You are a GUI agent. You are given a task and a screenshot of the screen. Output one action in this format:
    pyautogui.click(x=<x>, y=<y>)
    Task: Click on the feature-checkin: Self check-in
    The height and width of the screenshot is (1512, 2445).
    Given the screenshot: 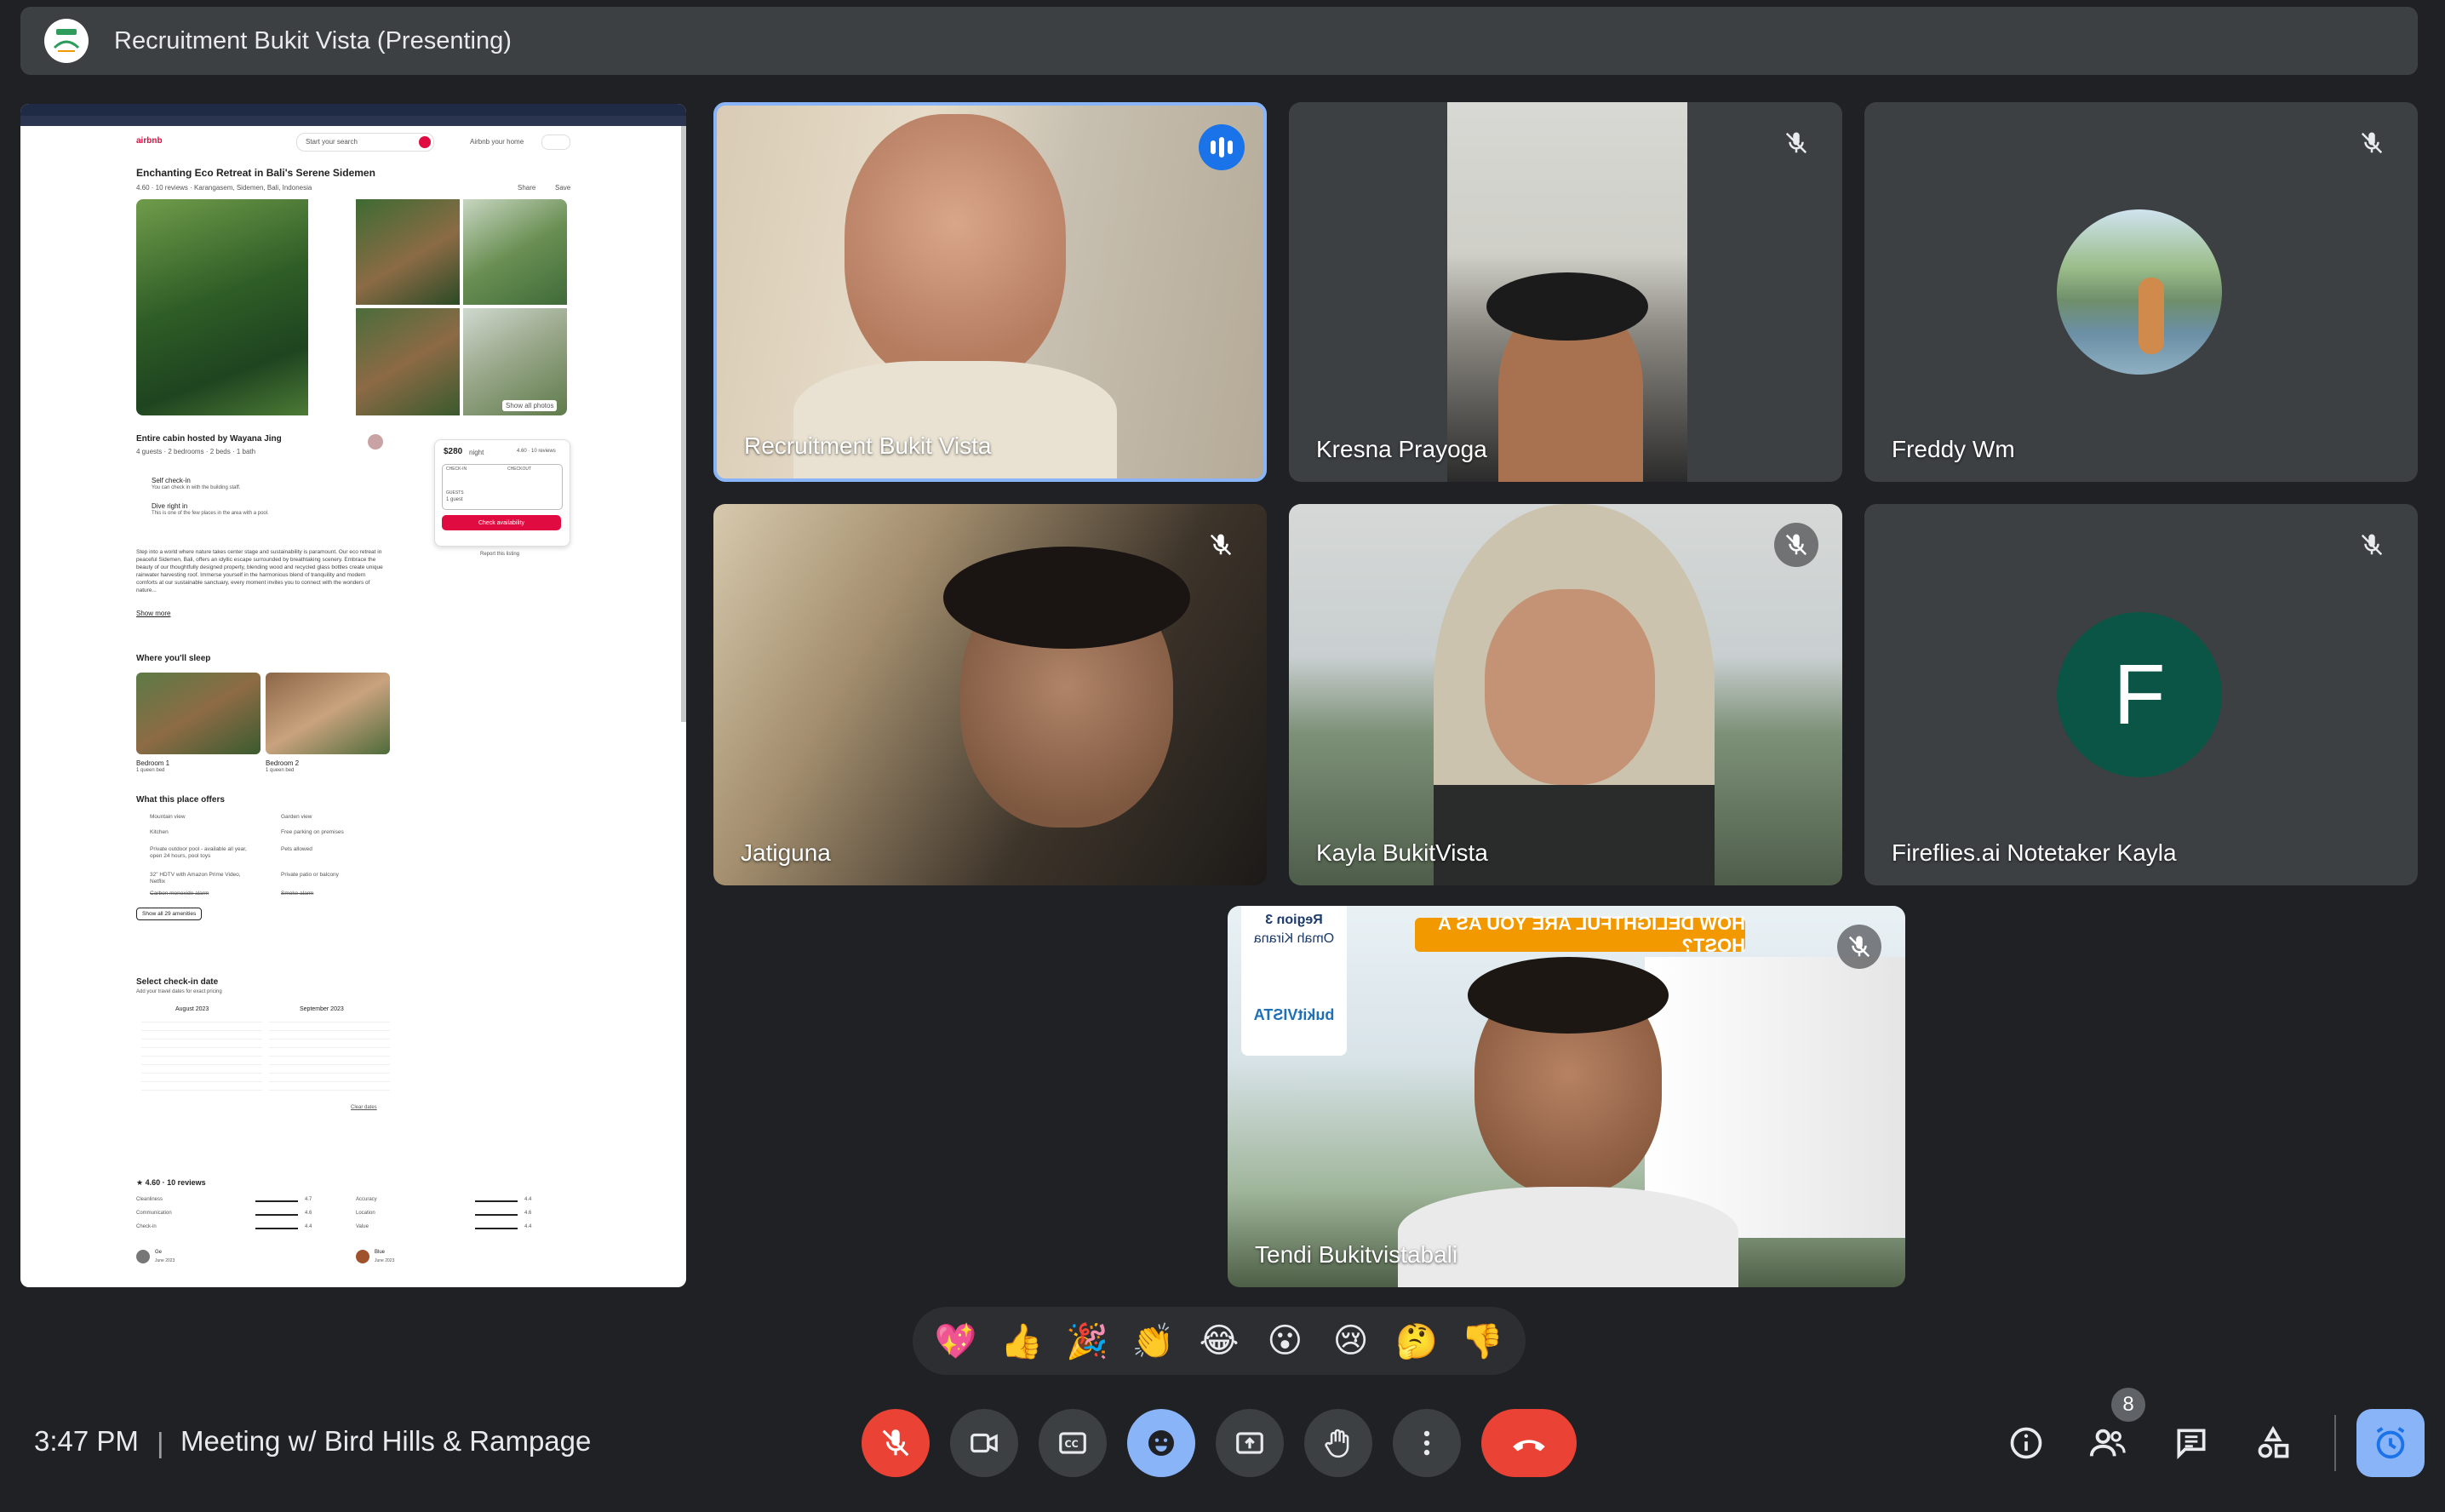 What is the action you would take?
    pyautogui.click(x=171, y=480)
    